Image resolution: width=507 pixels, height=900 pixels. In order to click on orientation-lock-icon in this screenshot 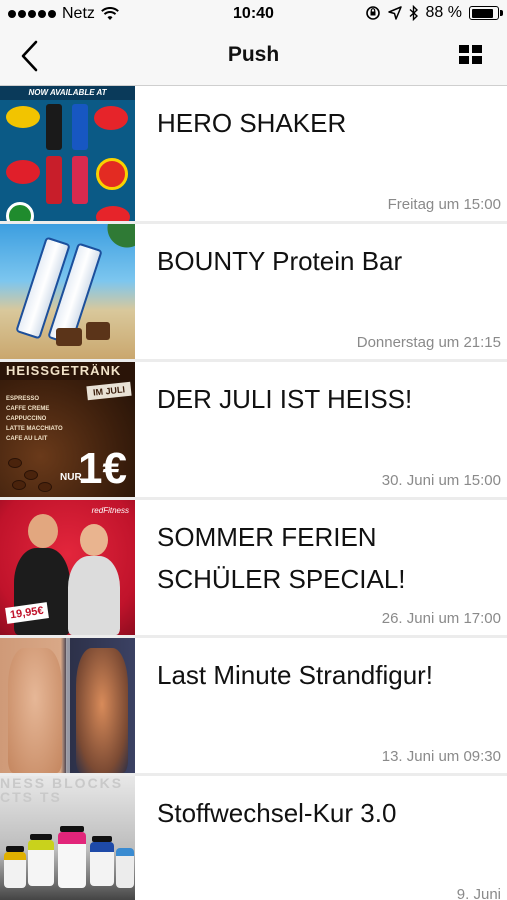, I will do `click(372, 13)`.